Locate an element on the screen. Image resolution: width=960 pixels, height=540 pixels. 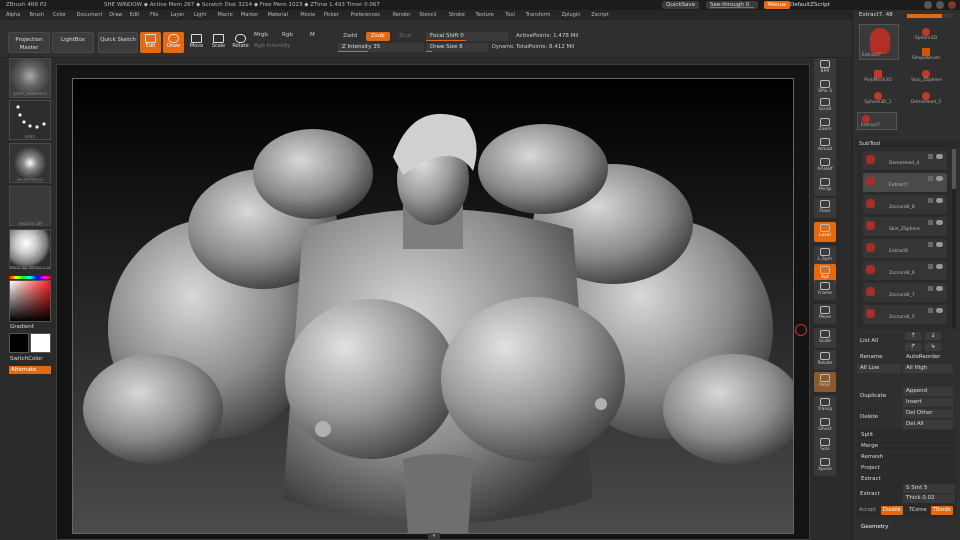
m-button: M is located at coordinates (312, 35).